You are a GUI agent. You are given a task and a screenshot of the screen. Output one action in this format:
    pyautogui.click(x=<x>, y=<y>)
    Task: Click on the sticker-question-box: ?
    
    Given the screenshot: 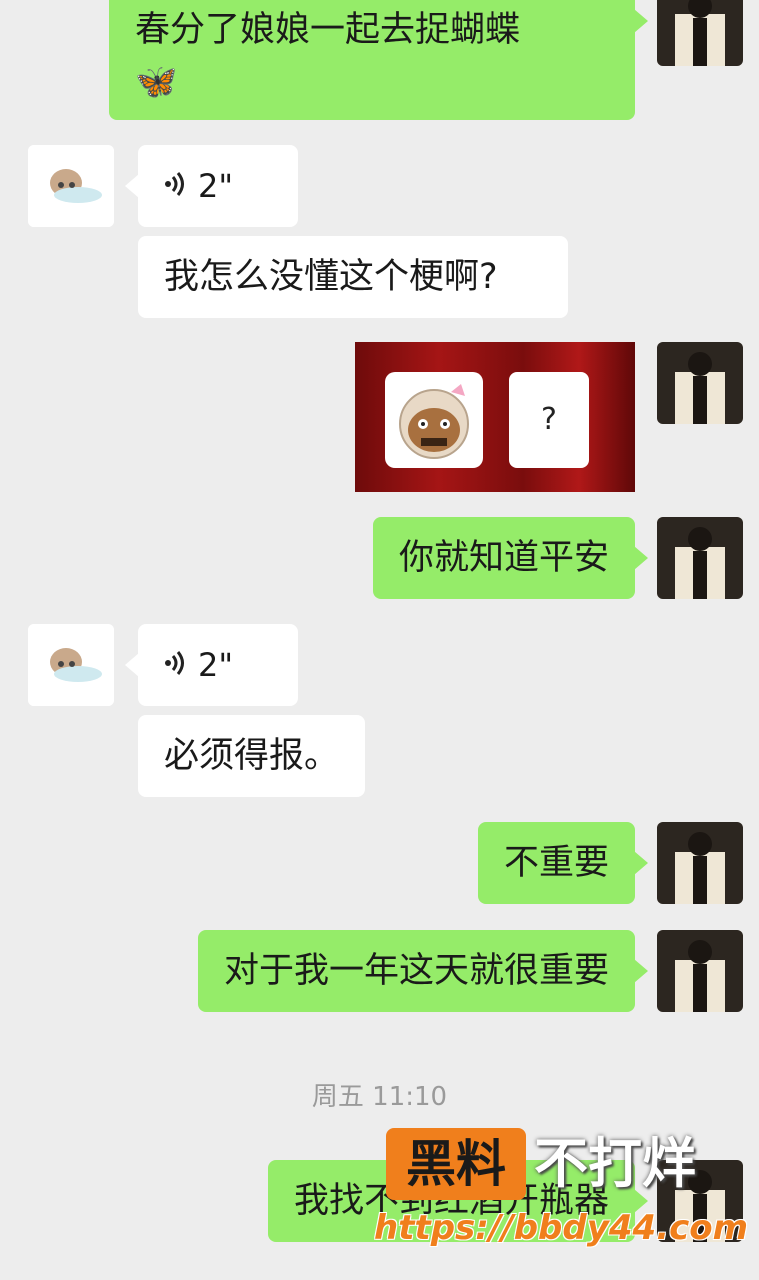 What is the action you would take?
    pyautogui.click(x=549, y=420)
    